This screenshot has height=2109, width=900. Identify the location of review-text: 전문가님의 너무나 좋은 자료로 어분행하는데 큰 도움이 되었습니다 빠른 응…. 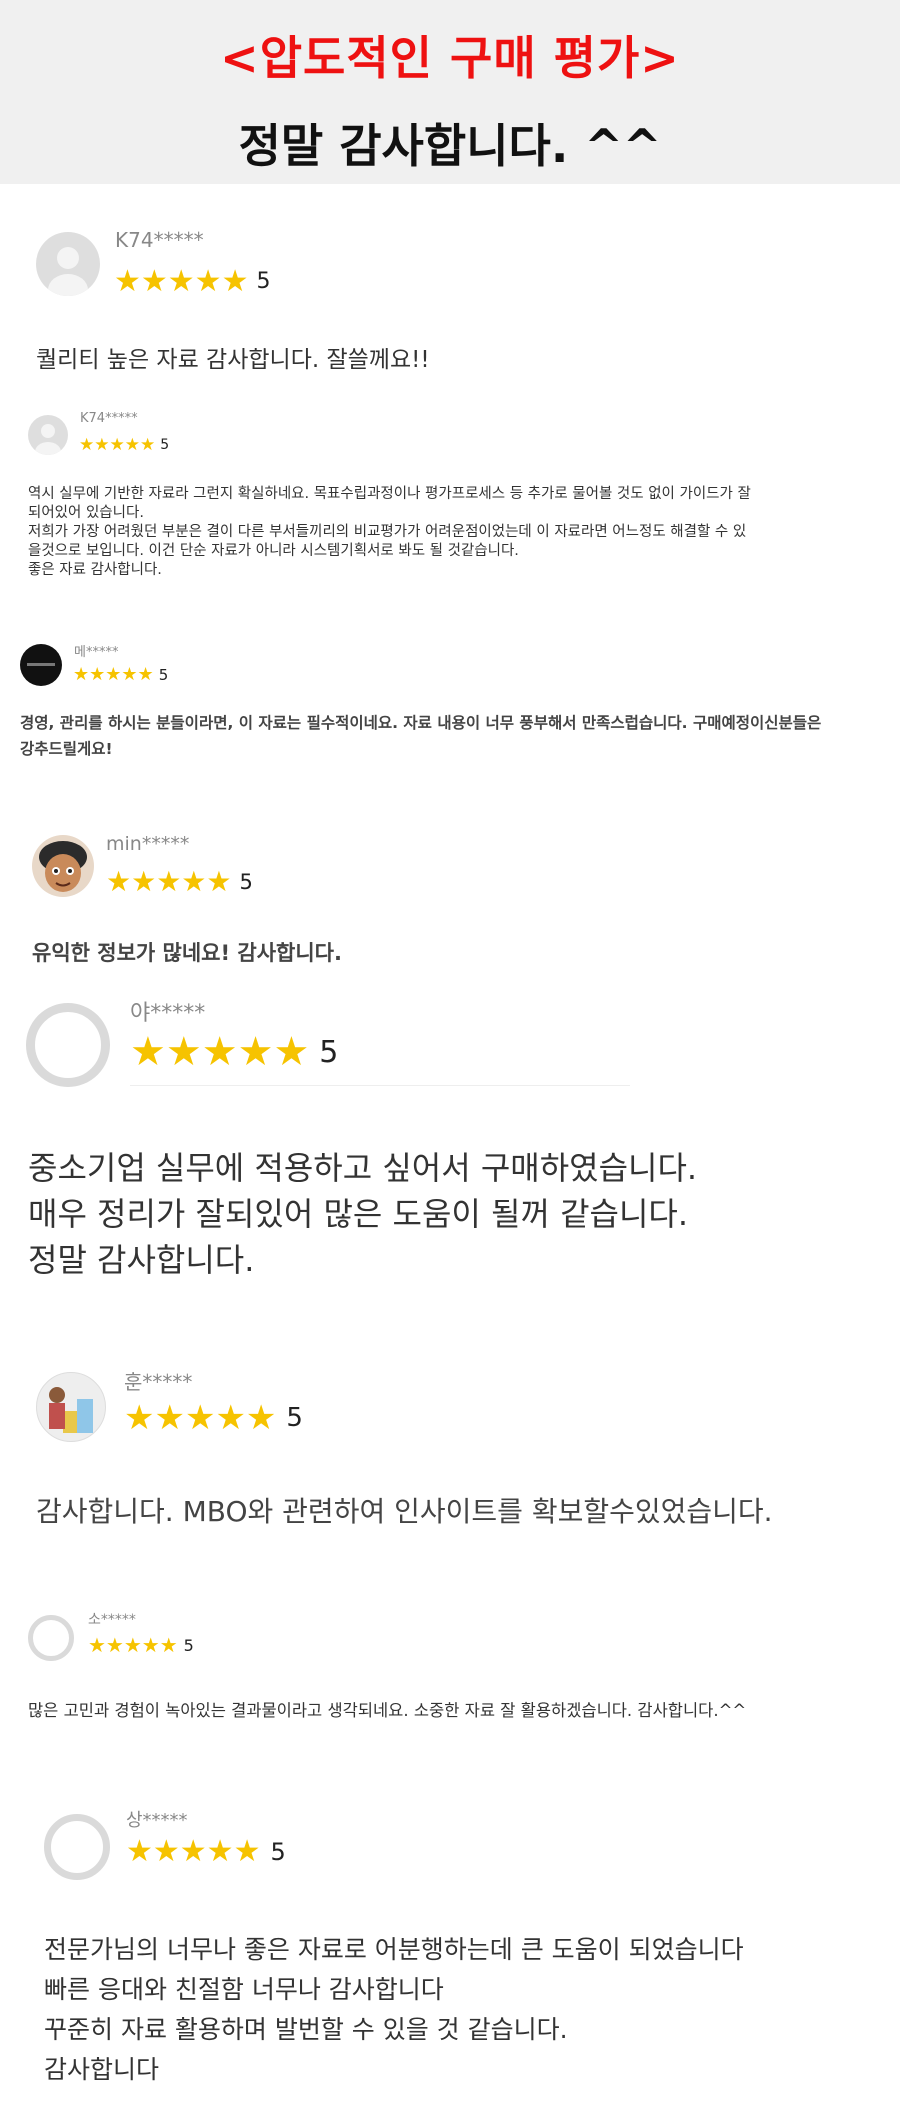
(394, 2009).